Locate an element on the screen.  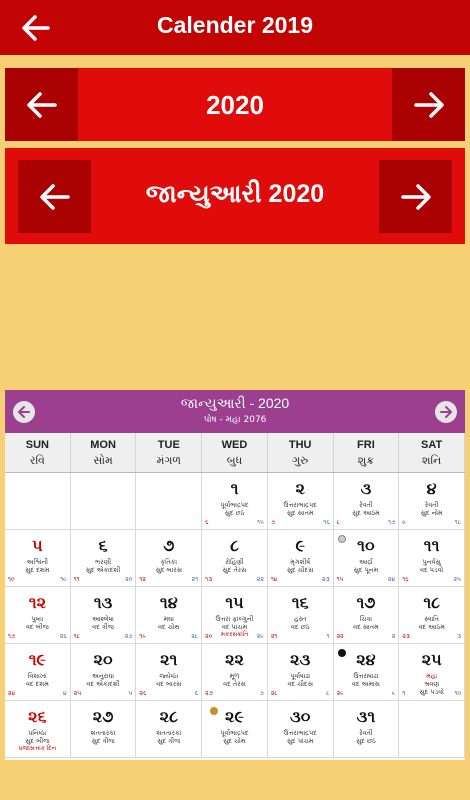
tithi-label: વદ અમાસ is located at coordinates (365, 684).